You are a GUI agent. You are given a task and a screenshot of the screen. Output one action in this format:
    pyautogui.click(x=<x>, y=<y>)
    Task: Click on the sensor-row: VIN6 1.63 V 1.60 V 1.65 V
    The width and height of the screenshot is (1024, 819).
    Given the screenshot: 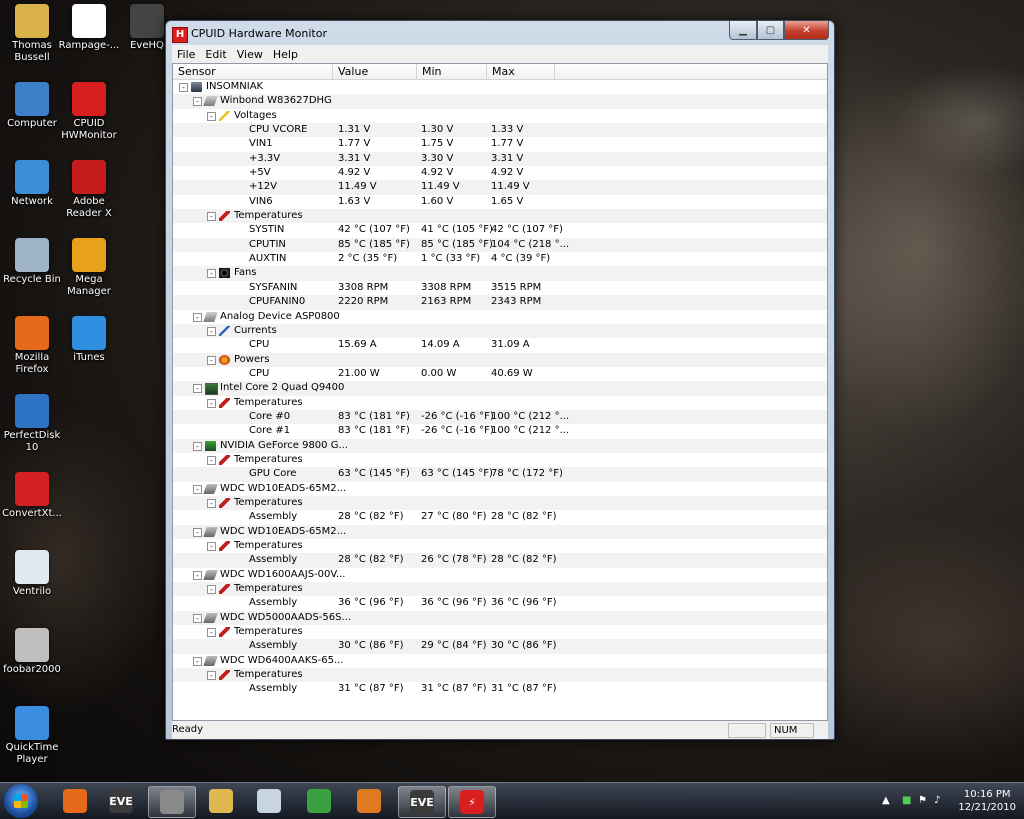 What is the action you would take?
    pyautogui.click(x=500, y=202)
    